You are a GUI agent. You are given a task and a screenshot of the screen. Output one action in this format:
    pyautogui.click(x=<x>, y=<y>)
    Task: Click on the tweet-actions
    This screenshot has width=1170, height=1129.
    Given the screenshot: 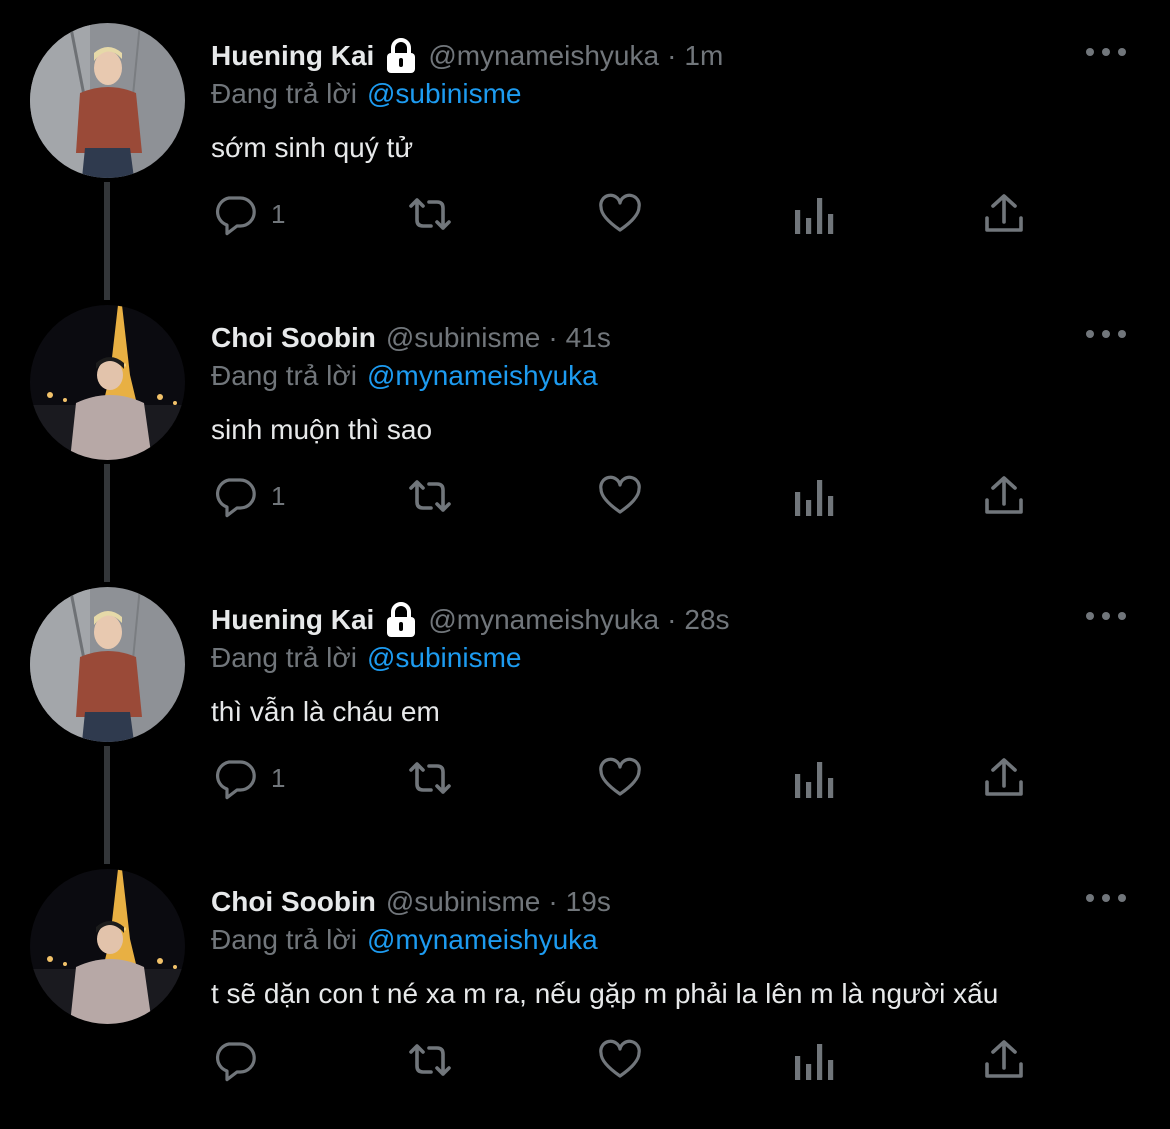 What is the action you would take?
    pyautogui.click(x=626, y=1060)
    